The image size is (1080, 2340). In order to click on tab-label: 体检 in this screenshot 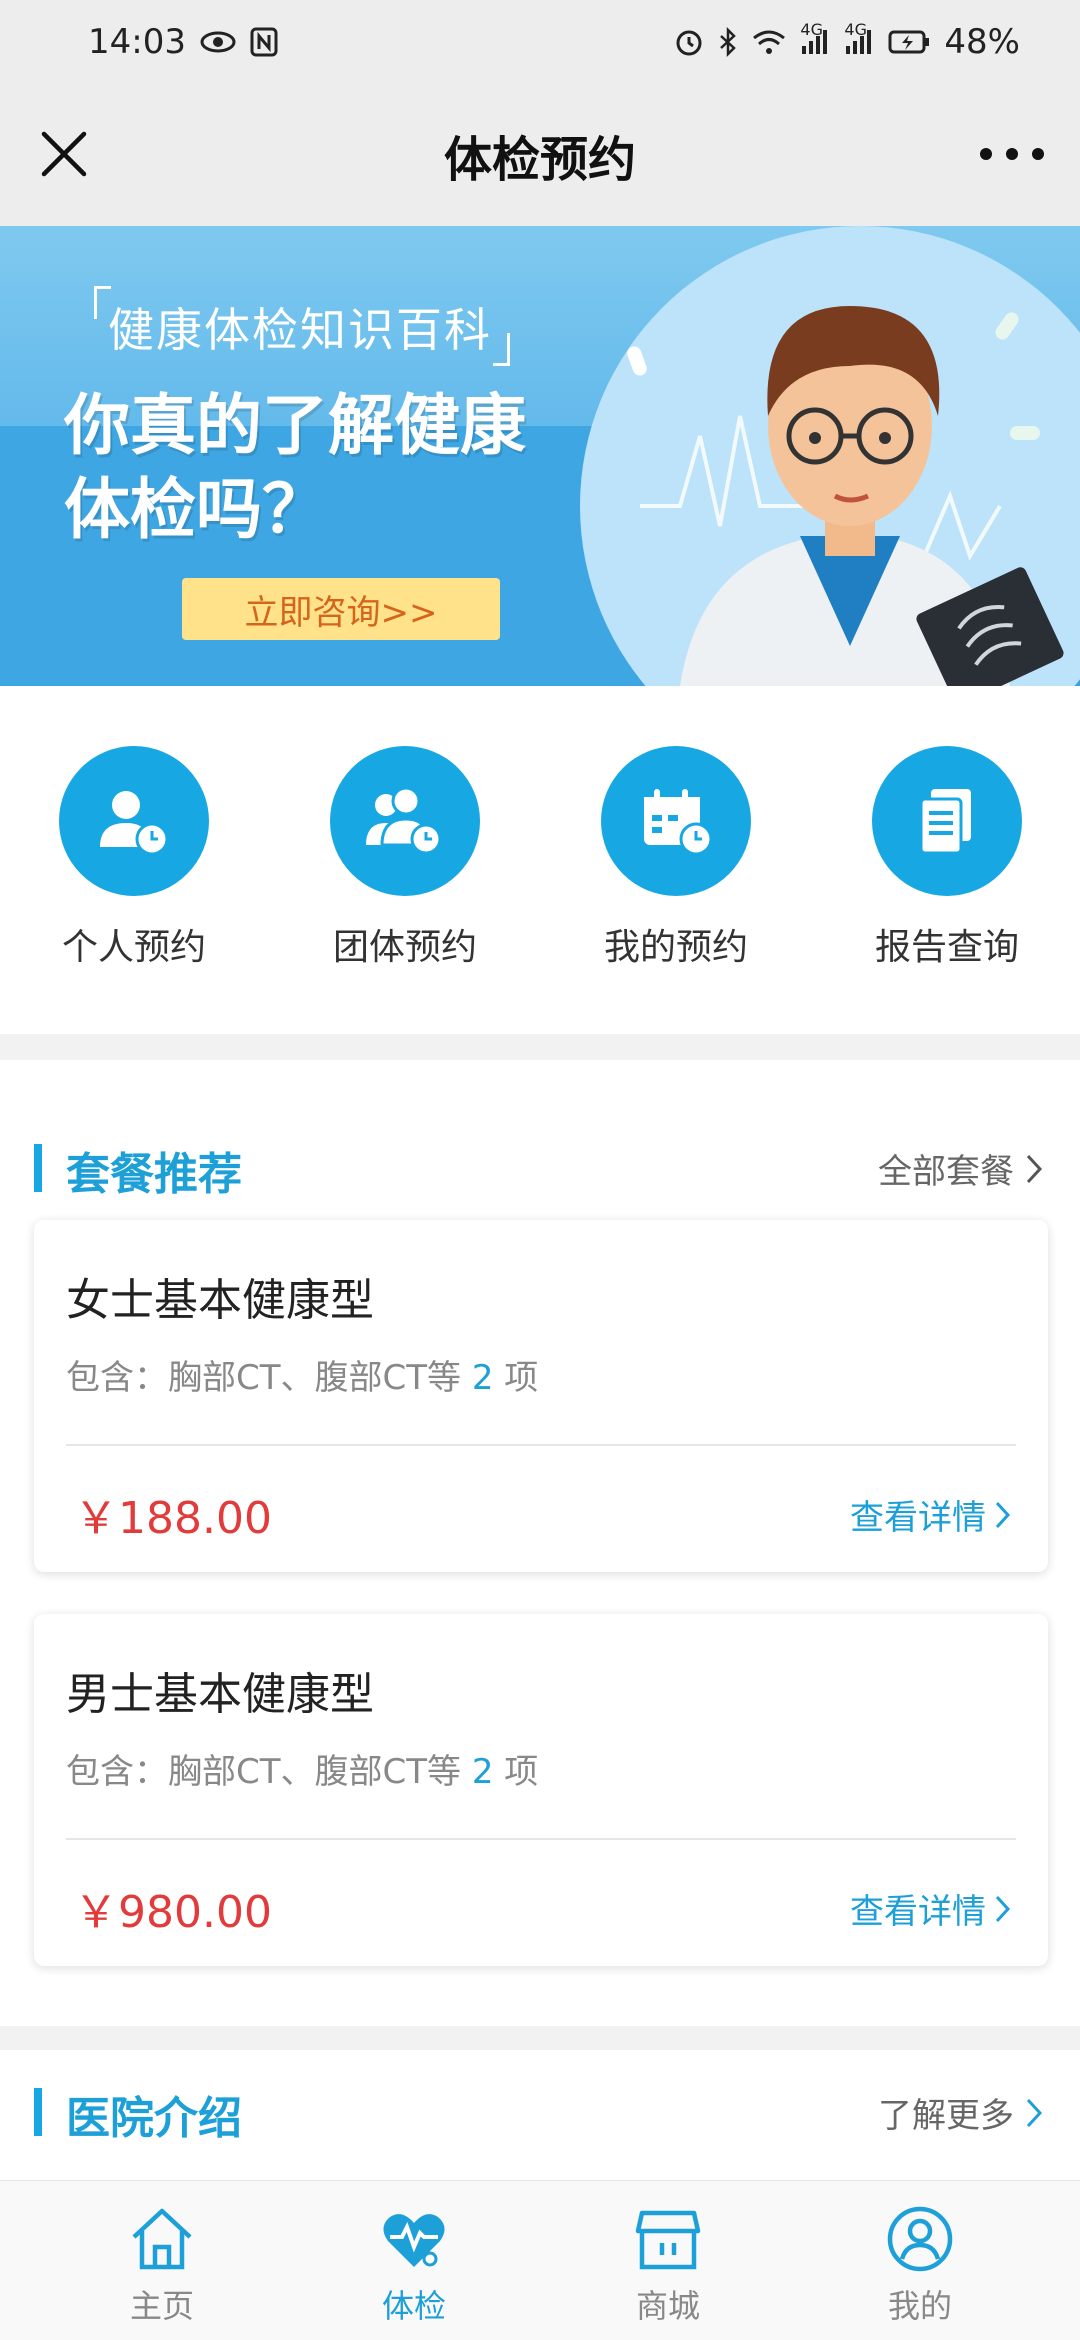, I will do `click(413, 2306)`.